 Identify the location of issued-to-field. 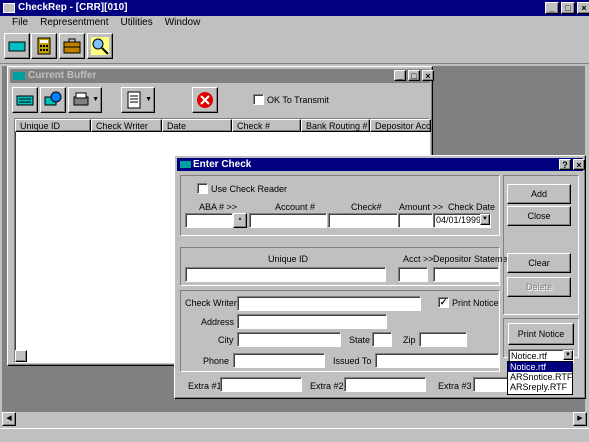
(437, 360).